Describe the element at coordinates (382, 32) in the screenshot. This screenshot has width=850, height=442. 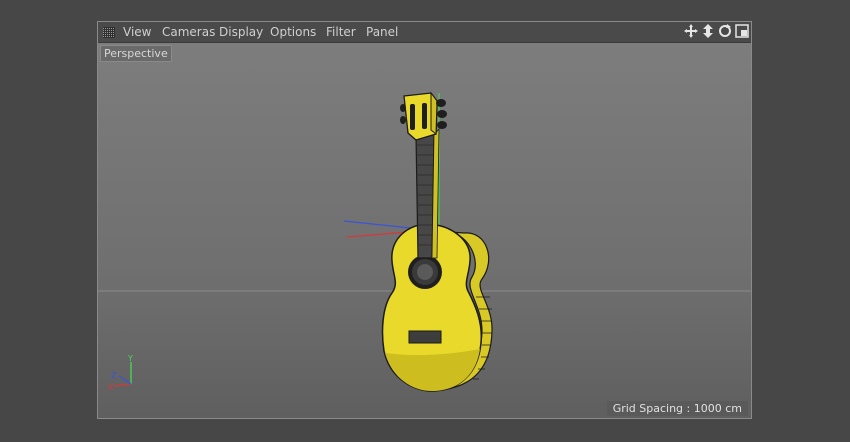
I see `menu-panel: Panel` at that location.